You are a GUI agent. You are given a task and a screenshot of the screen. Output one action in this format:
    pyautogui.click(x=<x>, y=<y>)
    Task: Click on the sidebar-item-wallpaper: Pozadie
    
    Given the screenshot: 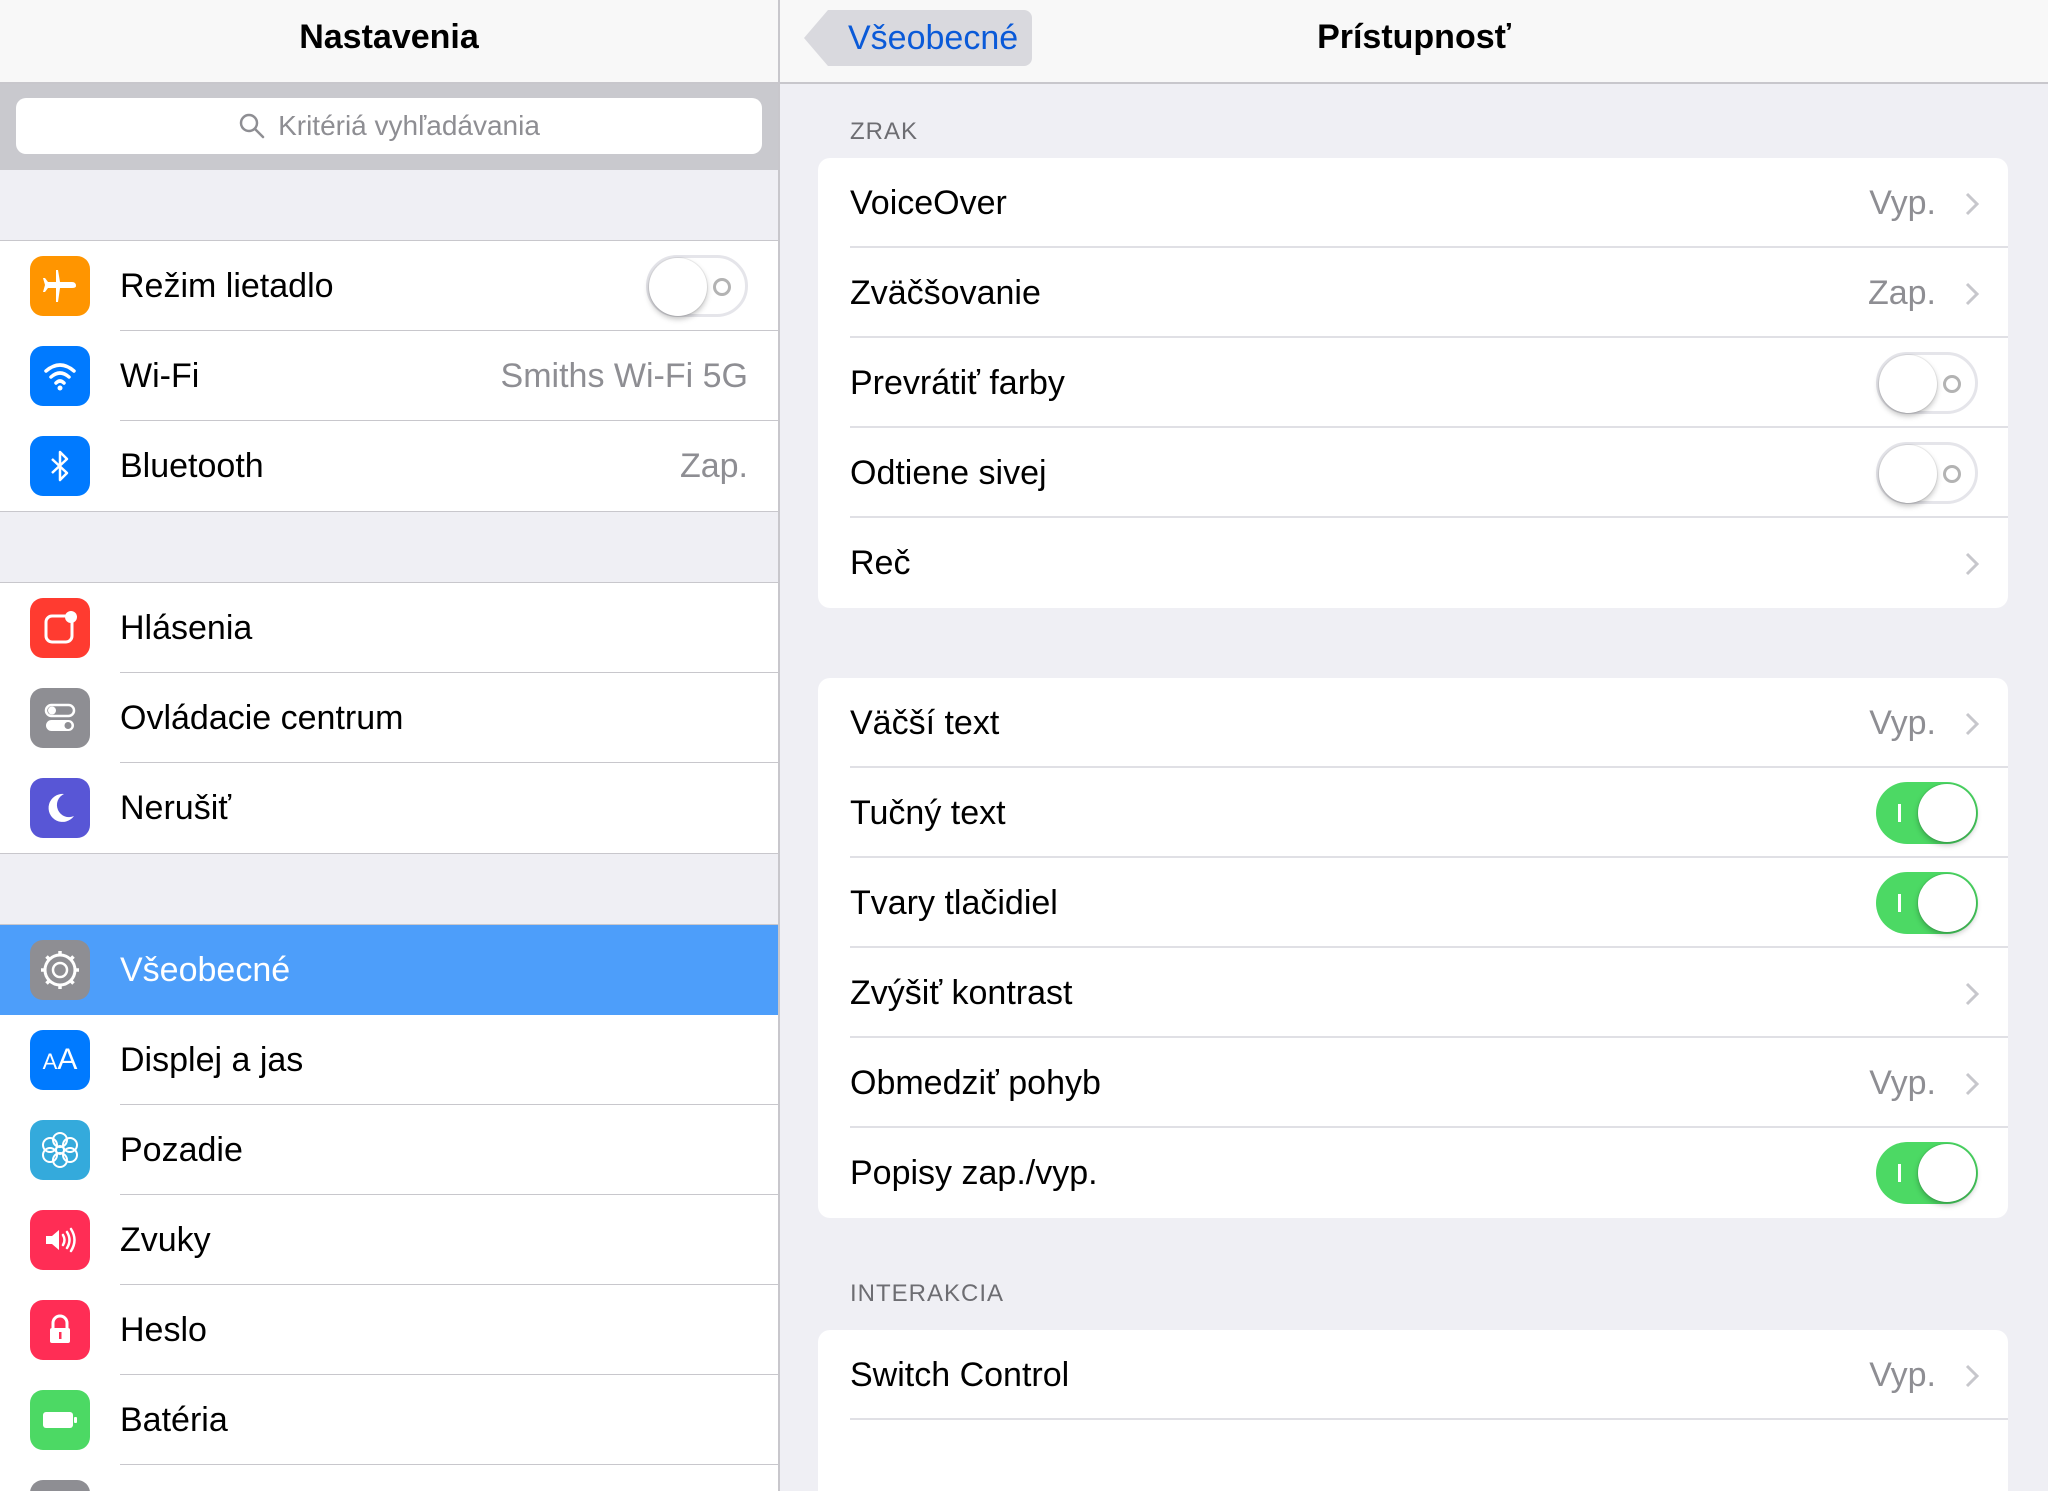 What is the action you would take?
    pyautogui.click(x=389, y=1150)
    